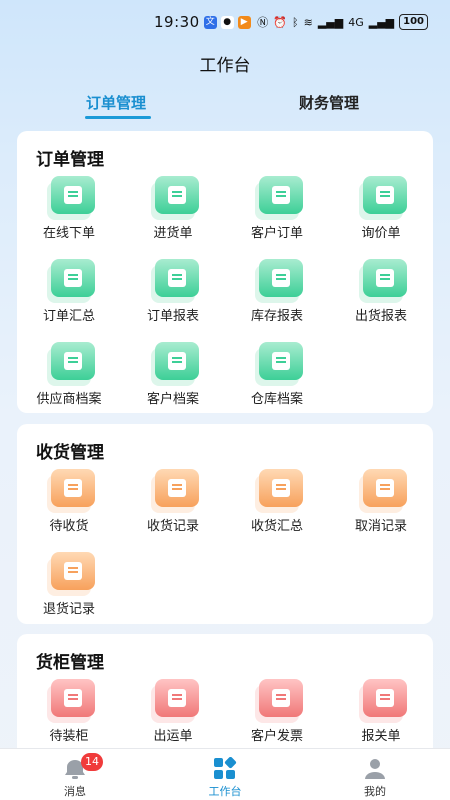 This screenshot has height=800, width=450. What do you see at coordinates (279, 491) in the screenshot?
I see `summary-doc-icon` at bounding box center [279, 491].